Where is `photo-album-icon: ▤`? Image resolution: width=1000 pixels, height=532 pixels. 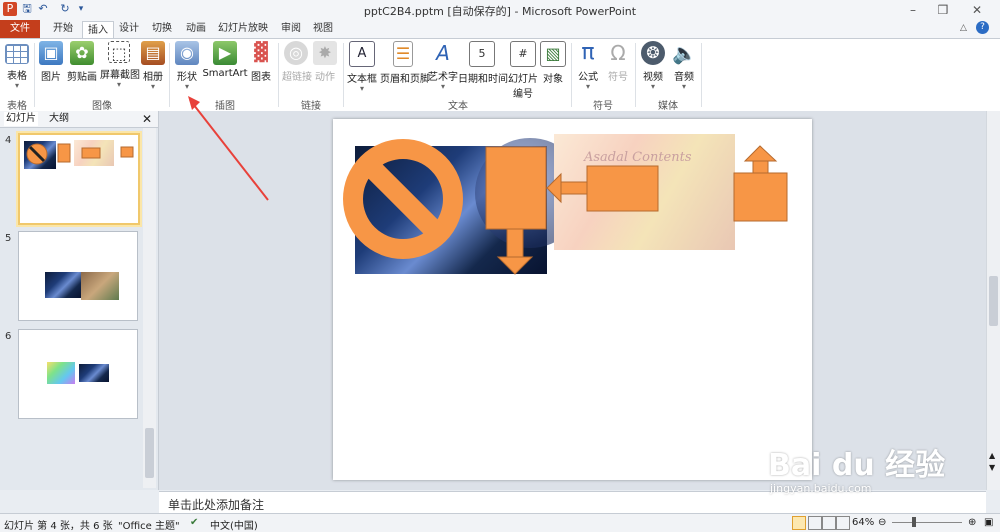
photo-album-icon: ▤ is located at coordinates (153, 53).